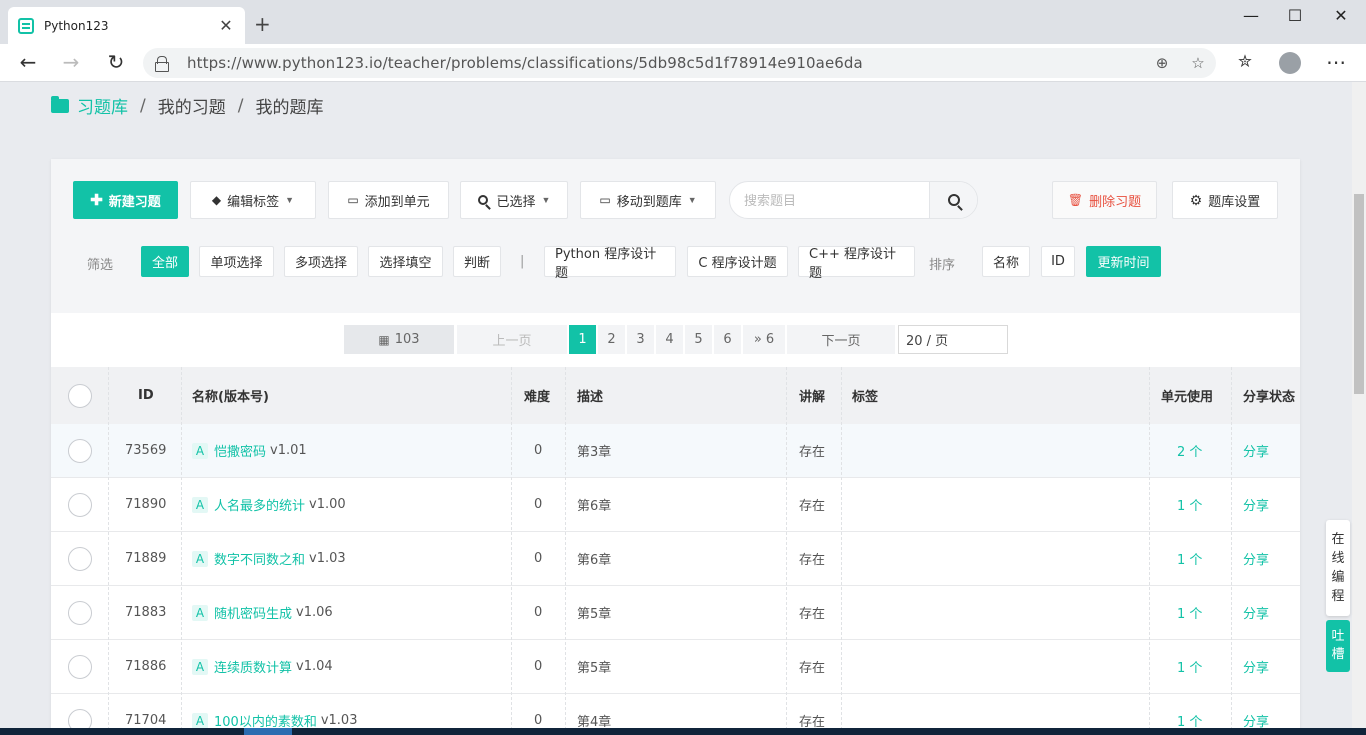 The image size is (1366, 735). I want to click on scrollbar-thumb, so click(1359, 294).